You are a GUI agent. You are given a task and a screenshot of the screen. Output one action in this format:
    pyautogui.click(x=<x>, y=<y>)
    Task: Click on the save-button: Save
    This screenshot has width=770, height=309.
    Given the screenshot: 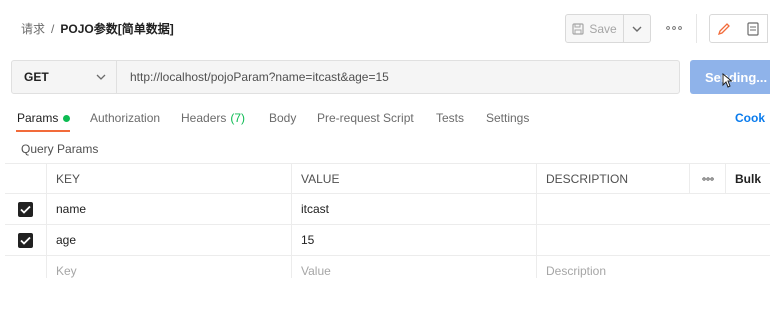 What is the action you would take?
    pyautogui.click(x=595, y=28)
    